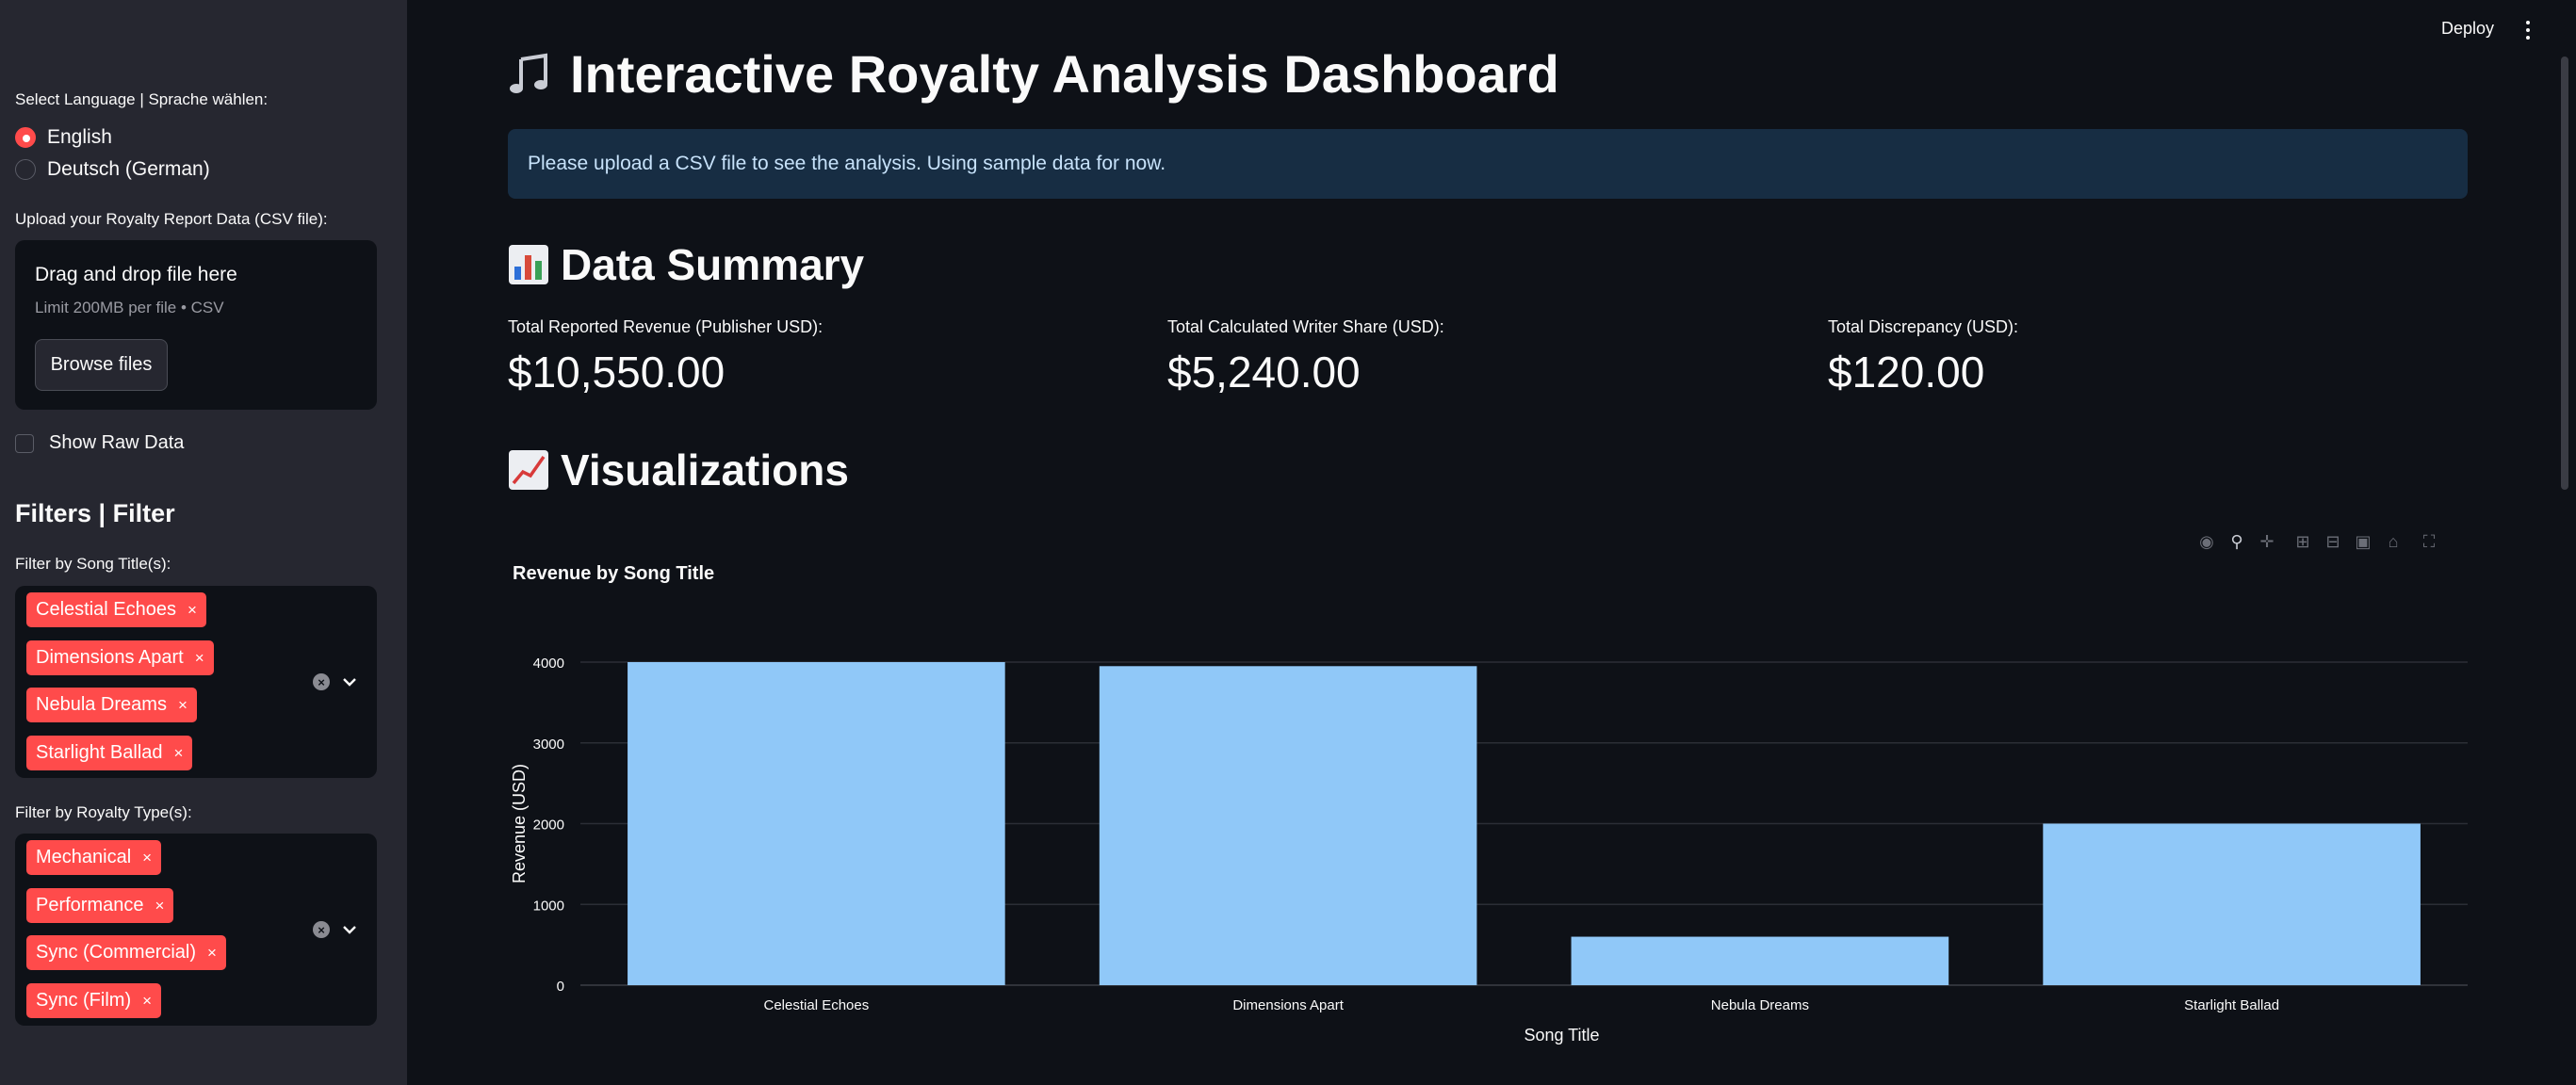 The image size is (2576, 1085). Describe the element at coordinates (528, 264) in the screenshot. I see `bar-chart-icon` at that location.